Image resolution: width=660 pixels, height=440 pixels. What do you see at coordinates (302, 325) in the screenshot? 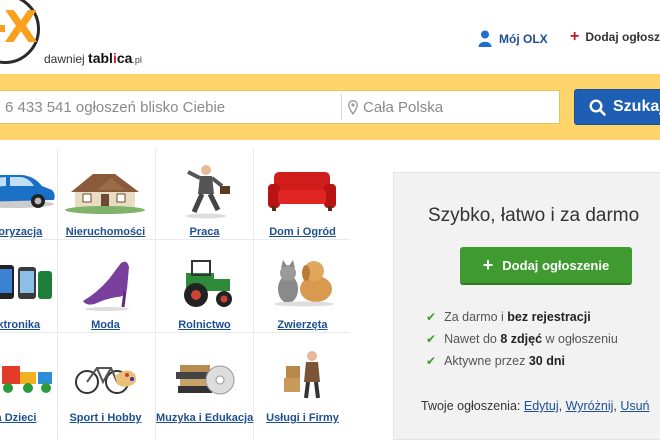
I see `category-label: Zwierzęta` at bounding box center [302, 325].